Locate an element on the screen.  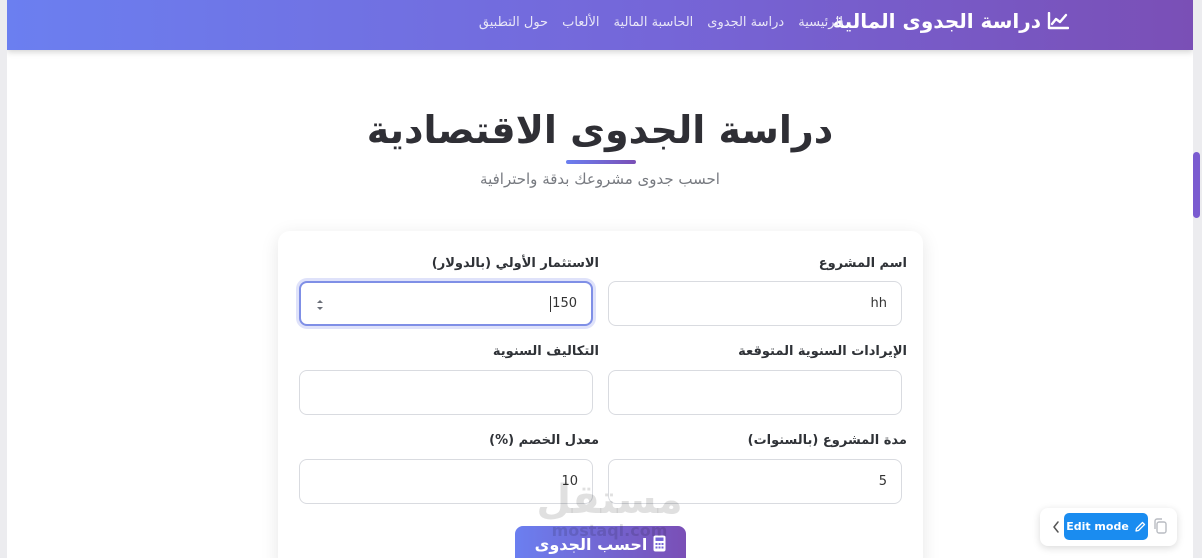
annual-revenue-input is located at coordinates (755, 392).